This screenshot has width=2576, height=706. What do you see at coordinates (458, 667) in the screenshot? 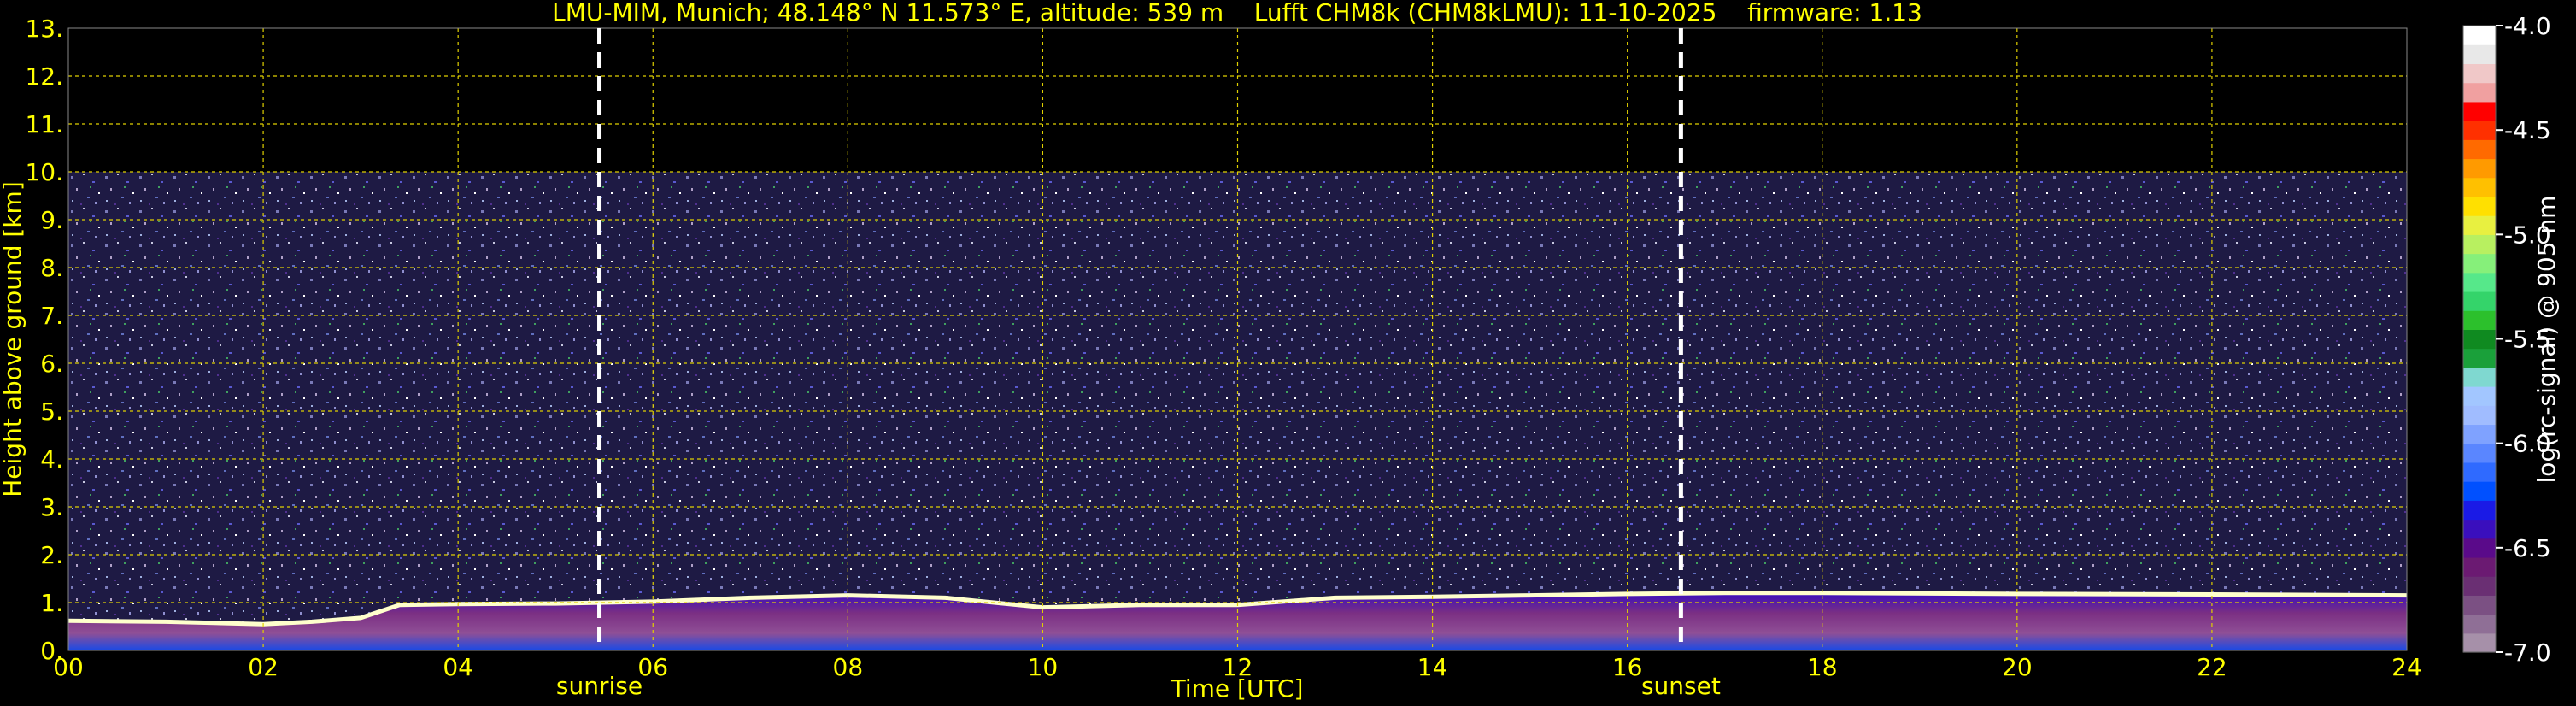
I see `x-tick-label: 04` at bounding box center [458, 667].